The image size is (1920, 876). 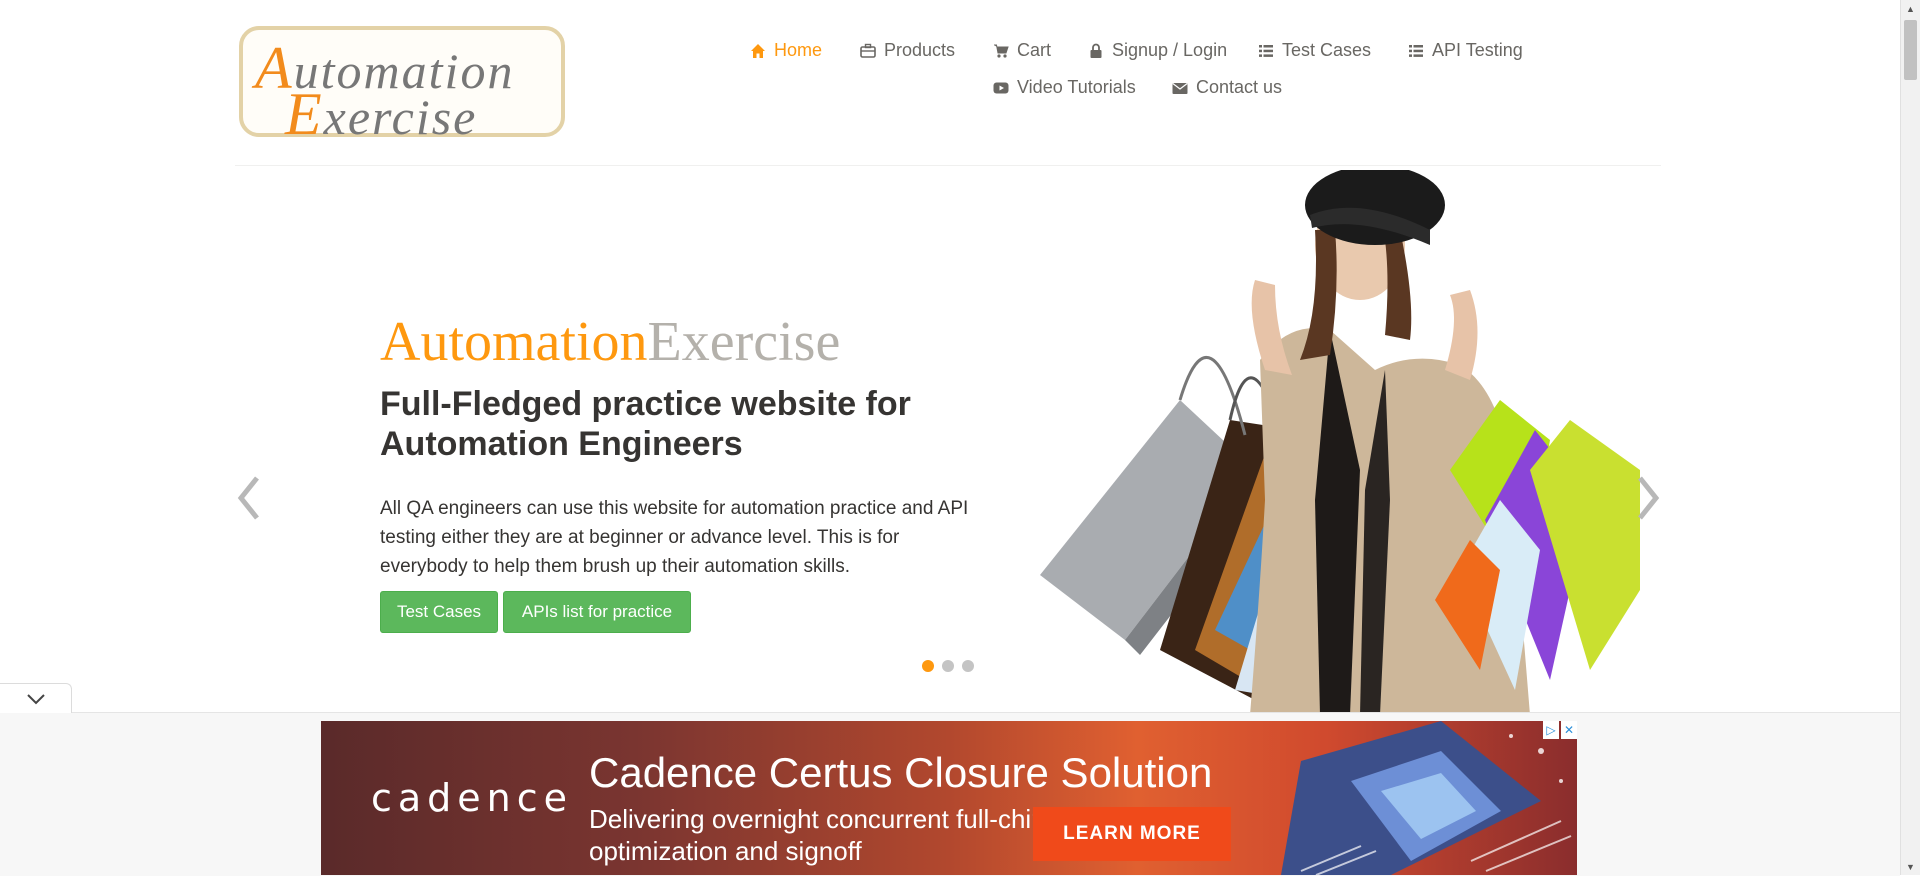 I want to click on ad-collapse-toggle, so click(x=36, y=698).